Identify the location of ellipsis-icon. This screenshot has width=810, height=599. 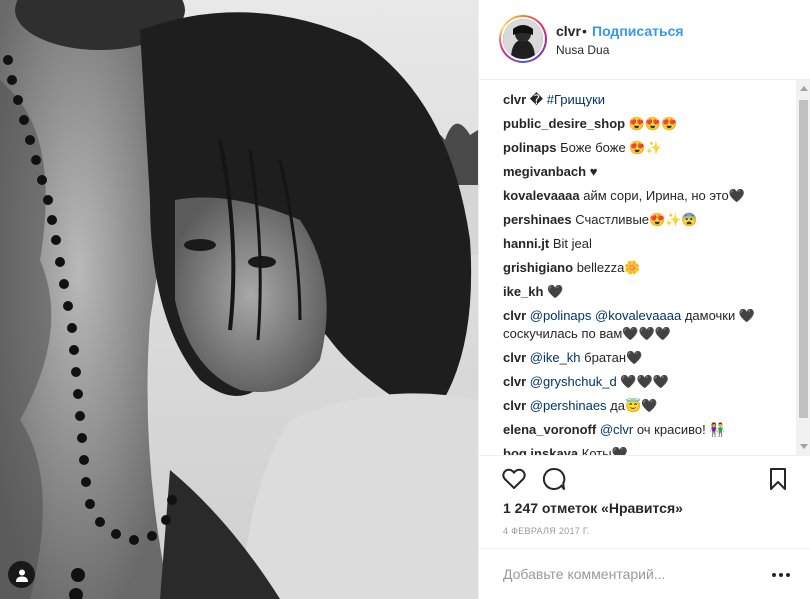
(781, 575).